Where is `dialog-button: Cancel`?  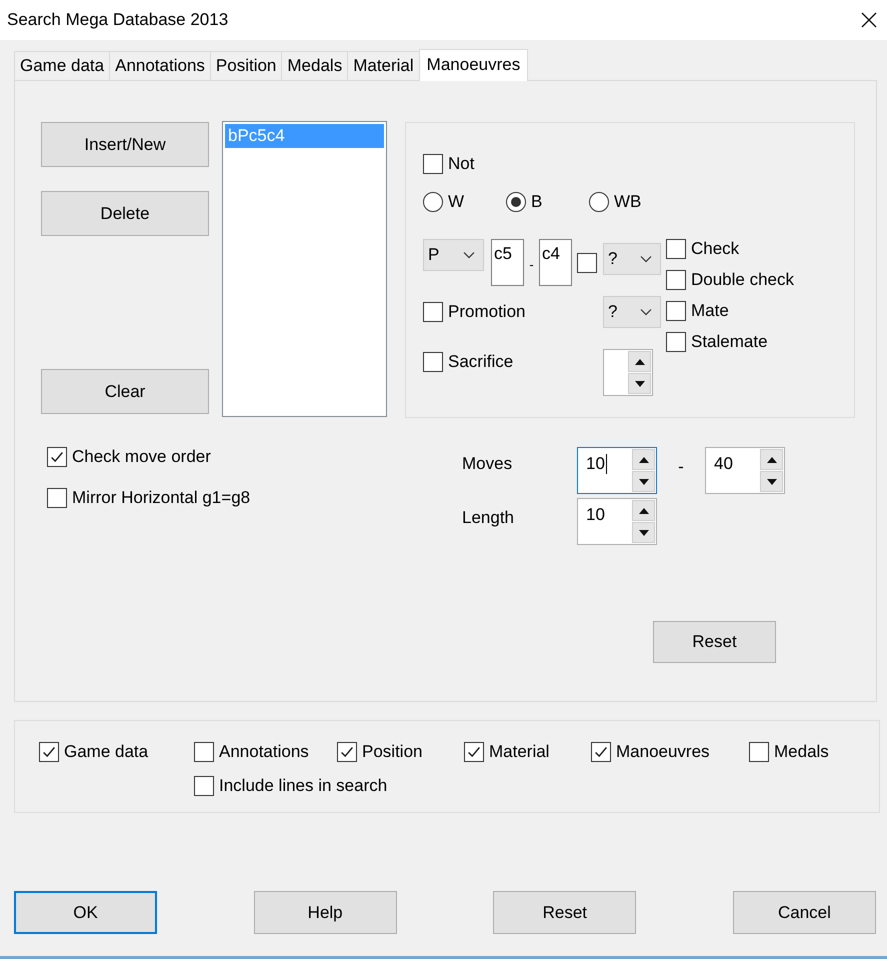
dialog-button: Cancel is located at coordinates (804, 912).